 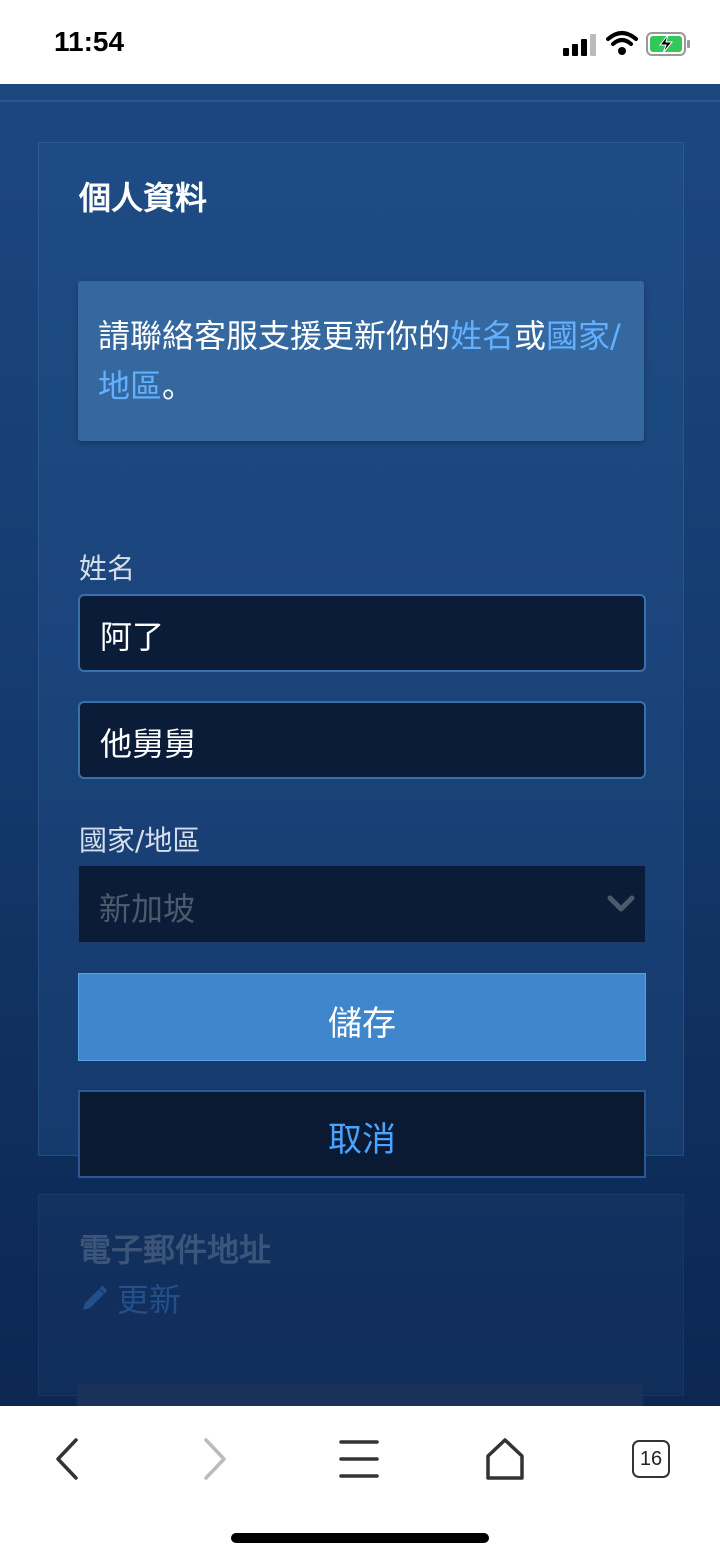 I want to click on email-update-link: 更新, so click(x=130, y=1298).